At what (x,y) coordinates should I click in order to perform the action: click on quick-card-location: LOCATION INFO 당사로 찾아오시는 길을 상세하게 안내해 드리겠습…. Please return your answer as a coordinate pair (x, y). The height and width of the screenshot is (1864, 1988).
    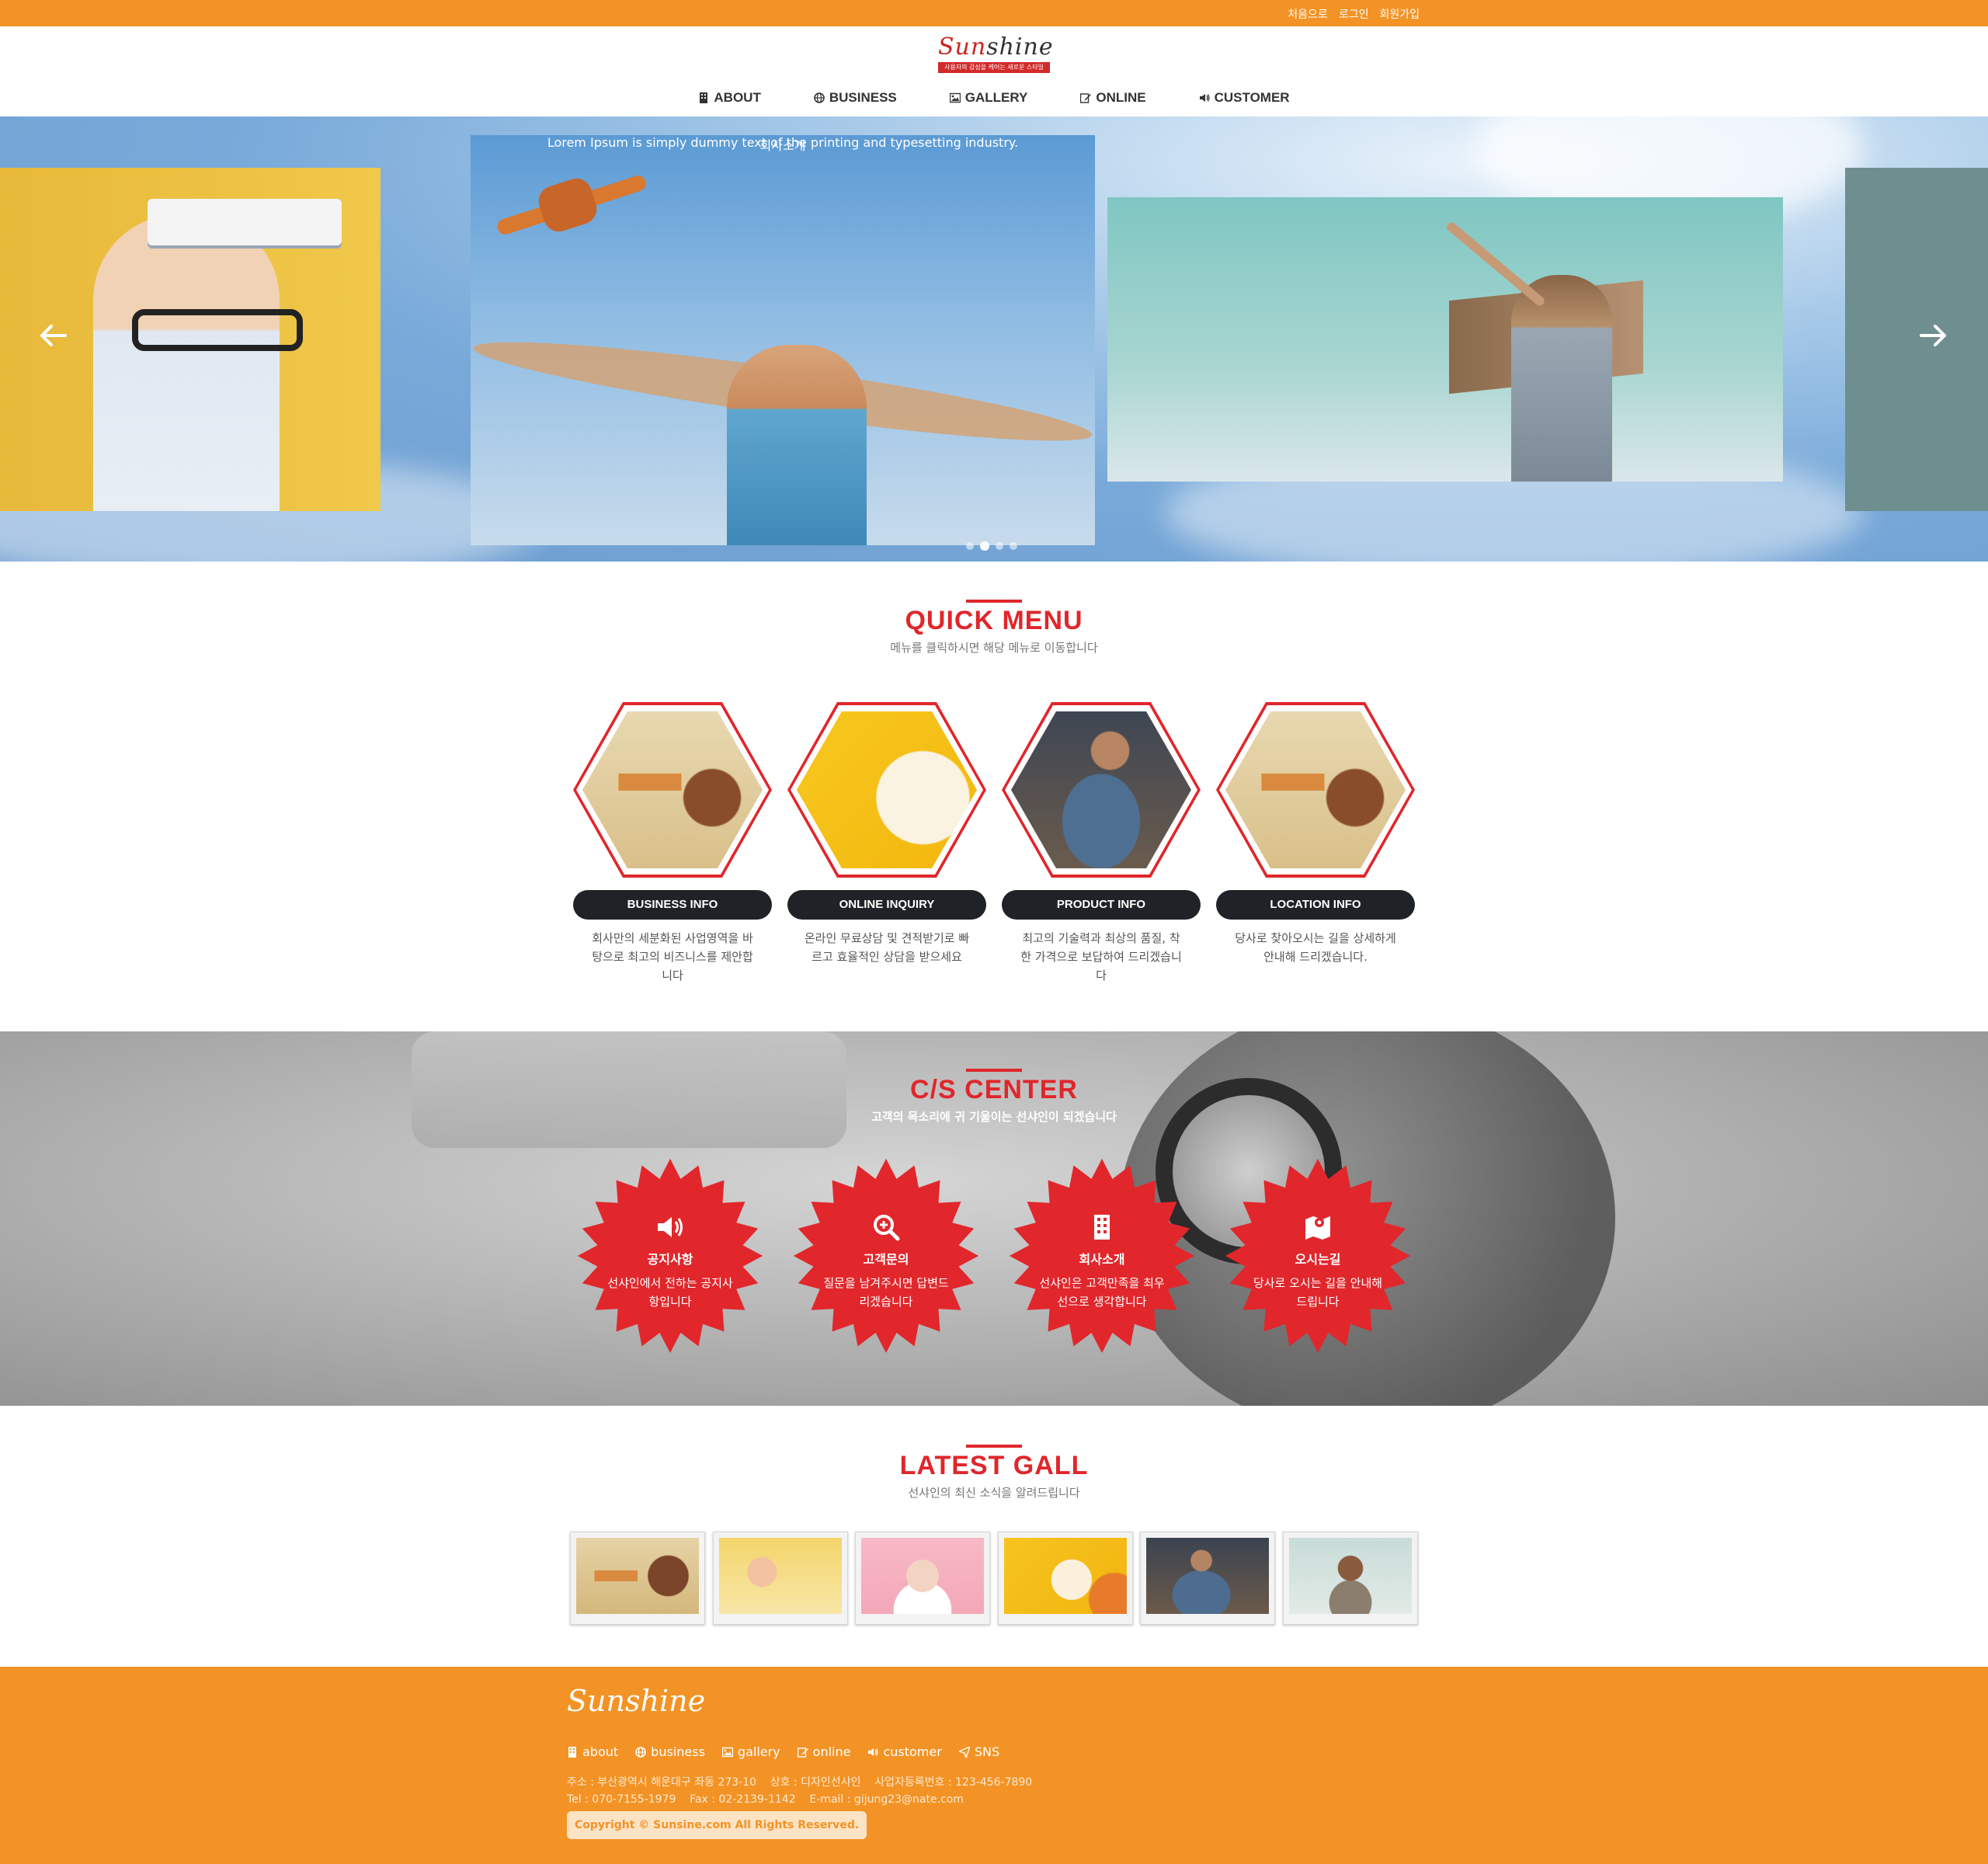
    Looking at the image, I should click on (1315, 843).